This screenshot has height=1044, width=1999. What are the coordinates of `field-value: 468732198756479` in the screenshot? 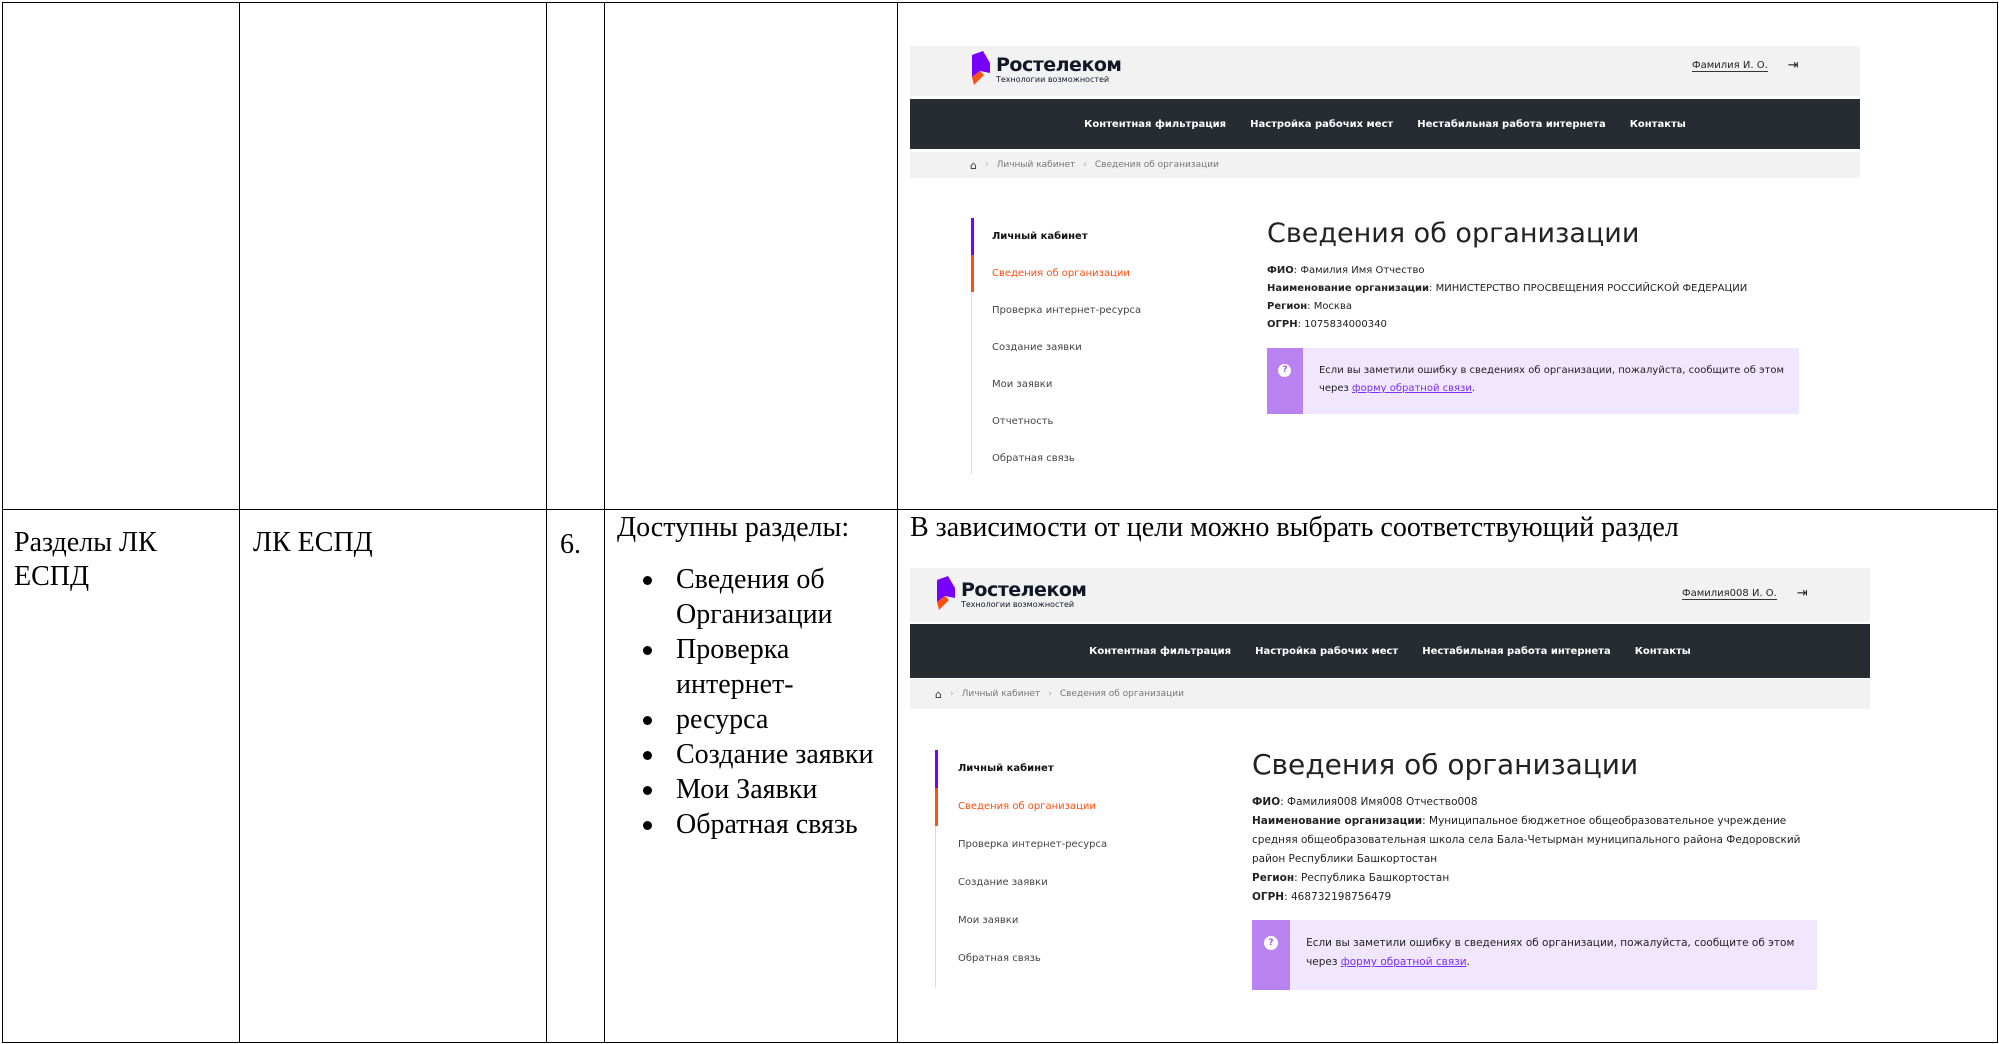 It's located at (1341, 897).